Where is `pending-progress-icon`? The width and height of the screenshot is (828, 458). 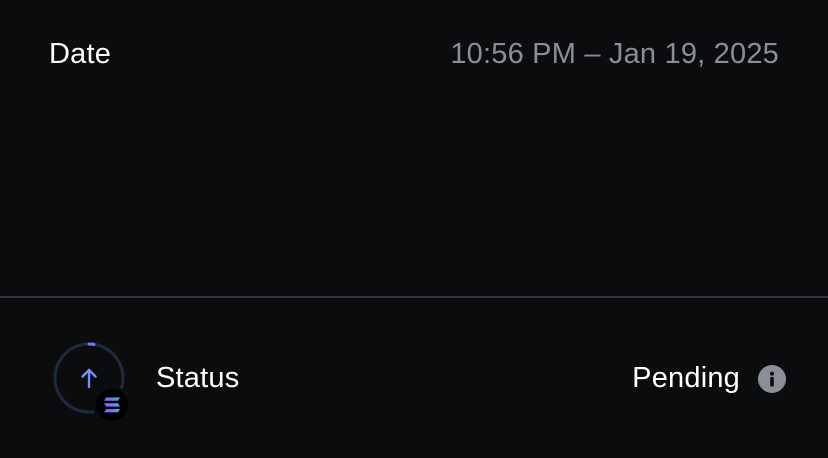
pending-progress-icon is located at coordinates (92, 383).